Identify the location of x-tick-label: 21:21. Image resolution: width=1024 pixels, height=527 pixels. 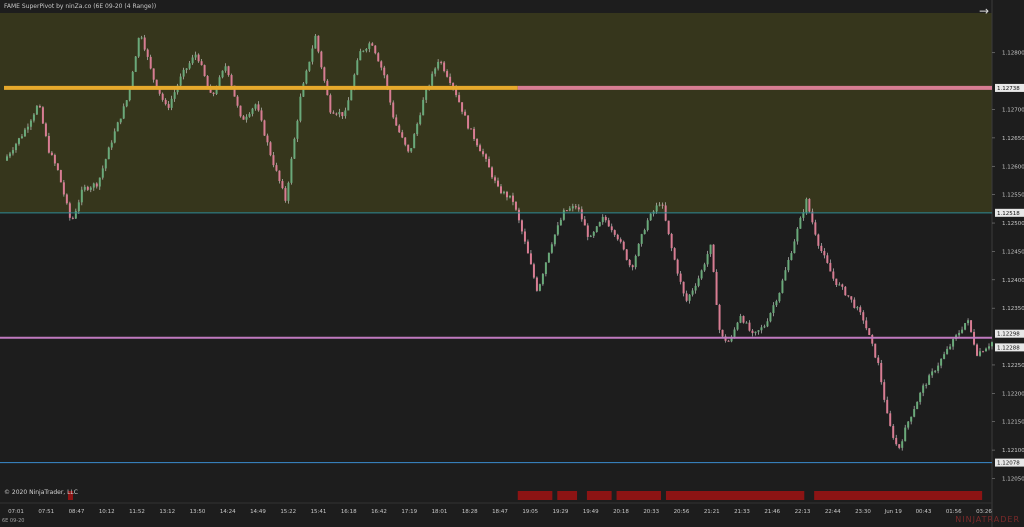
(712, 512).